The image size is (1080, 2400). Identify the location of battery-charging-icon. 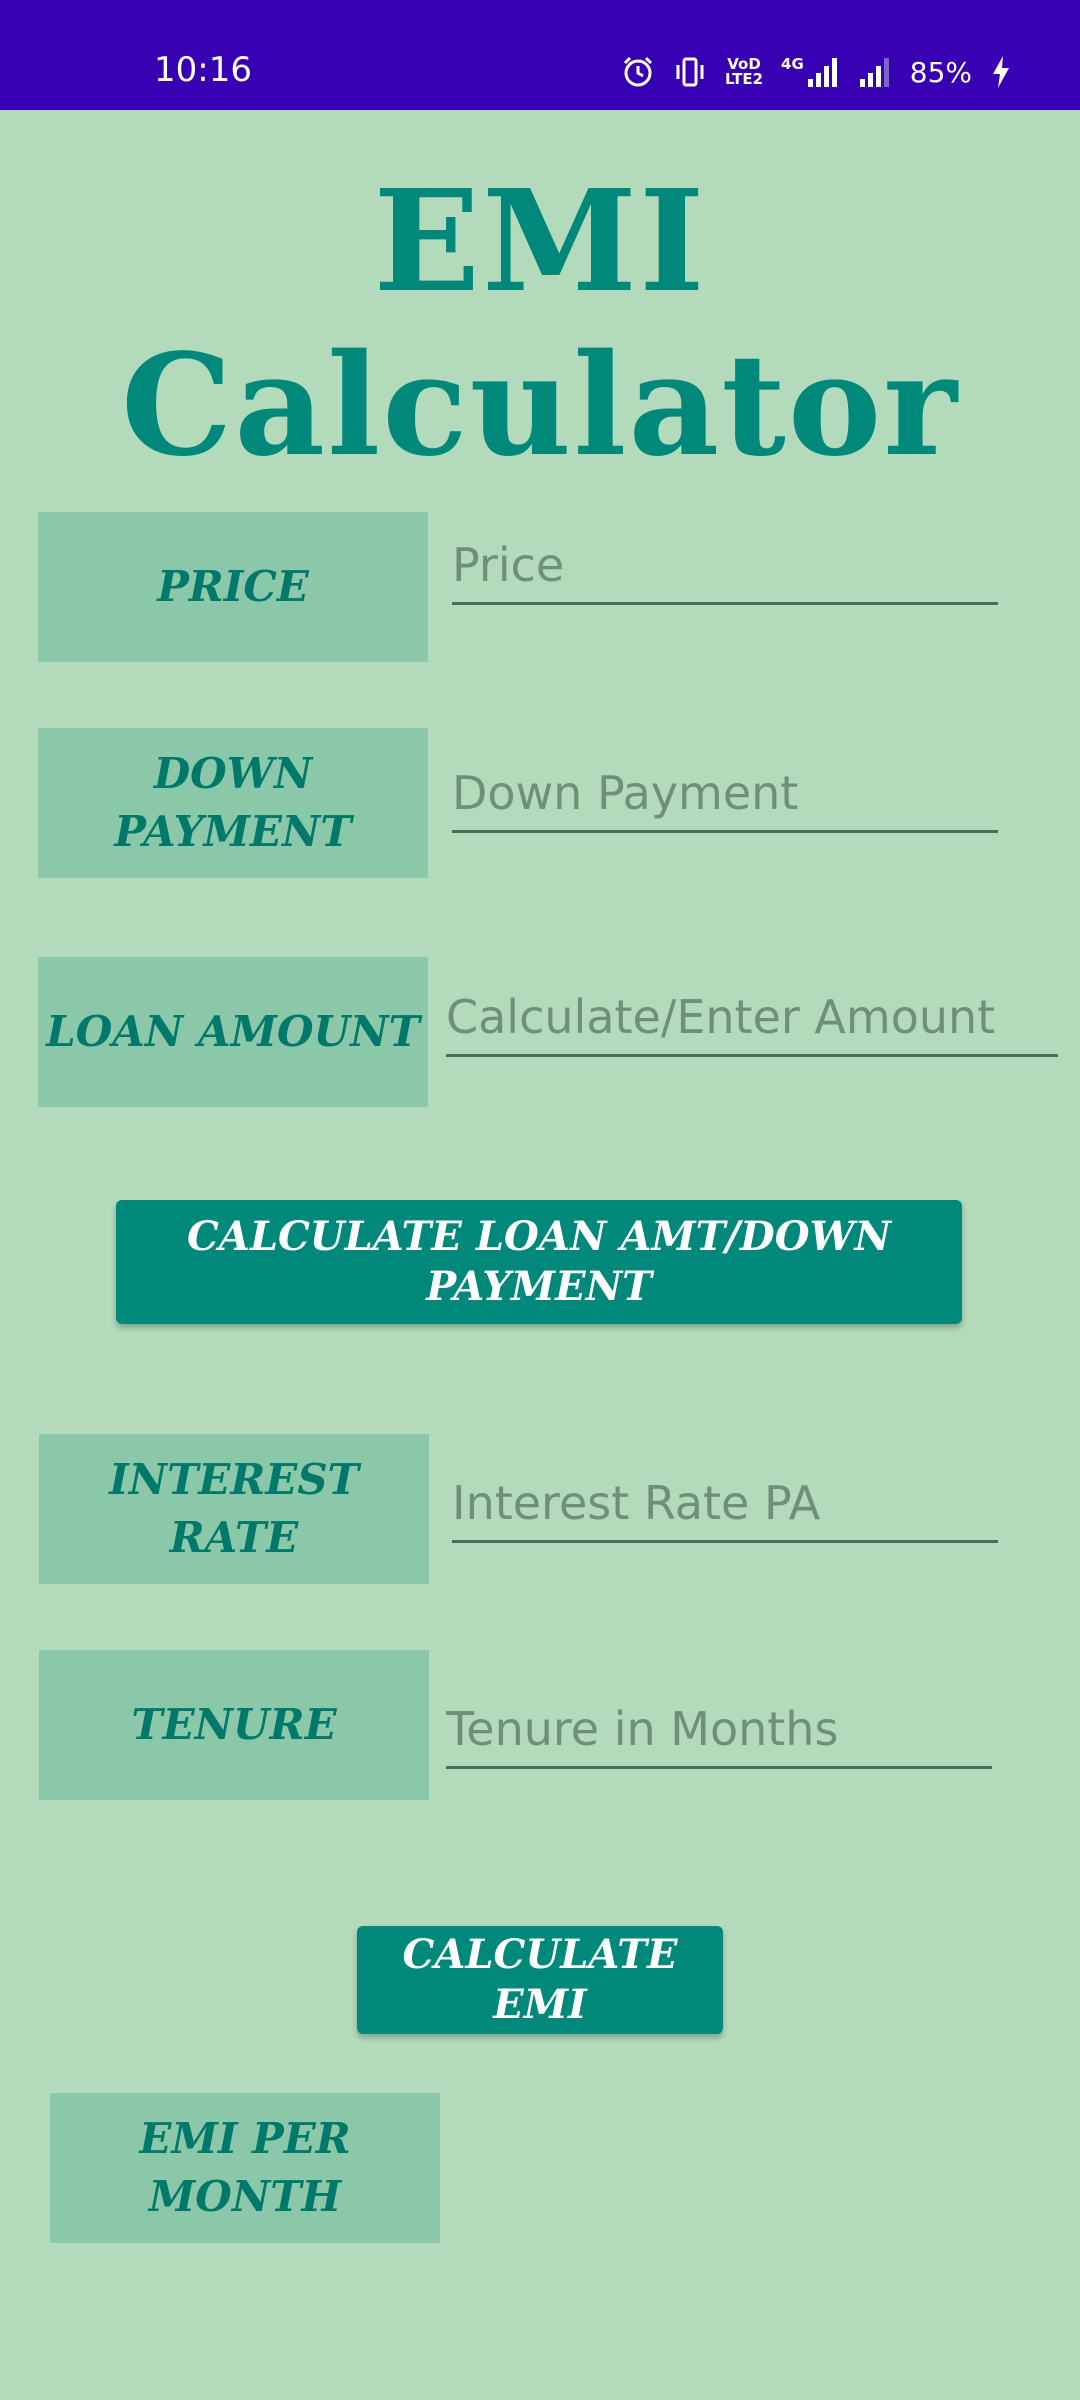
(1001, 72).